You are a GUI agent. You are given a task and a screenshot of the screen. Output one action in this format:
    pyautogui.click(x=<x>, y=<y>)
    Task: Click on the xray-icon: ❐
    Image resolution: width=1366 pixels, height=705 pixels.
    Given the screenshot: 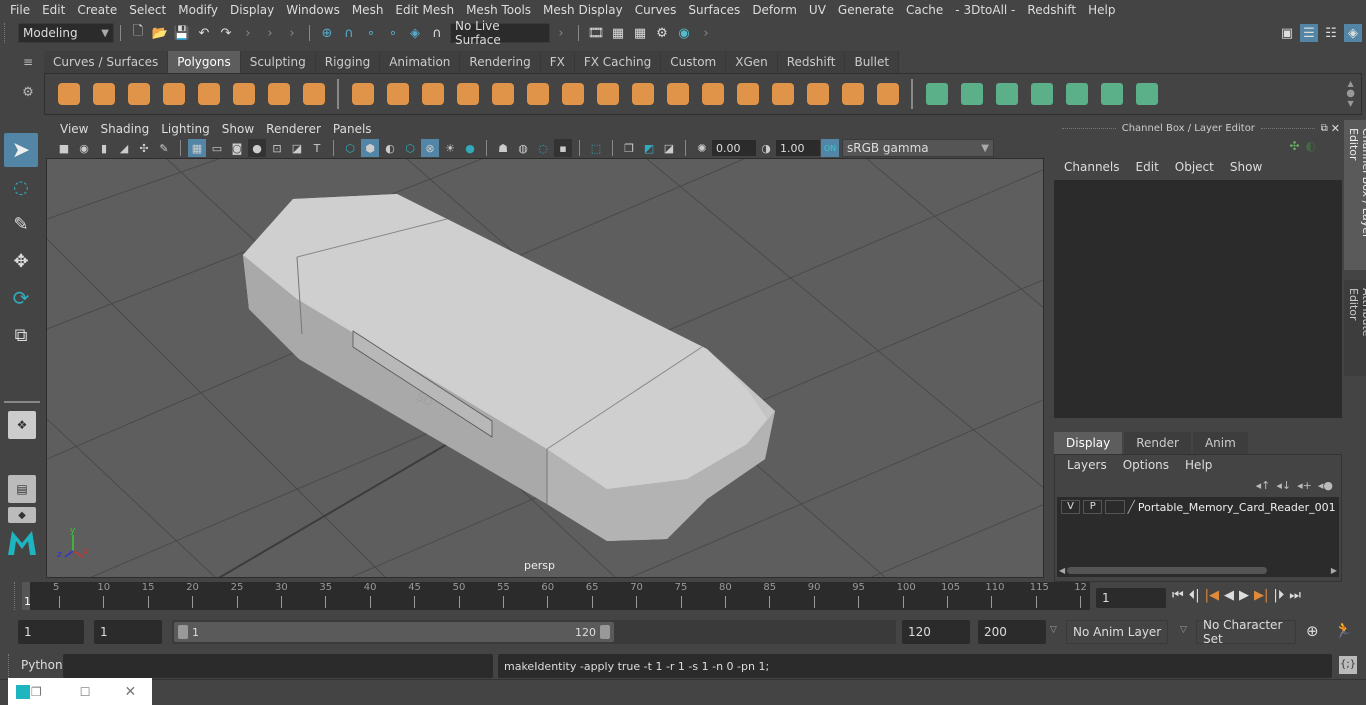 What is the action you would take?
    pyautogui.click(x=629, y=148)
    